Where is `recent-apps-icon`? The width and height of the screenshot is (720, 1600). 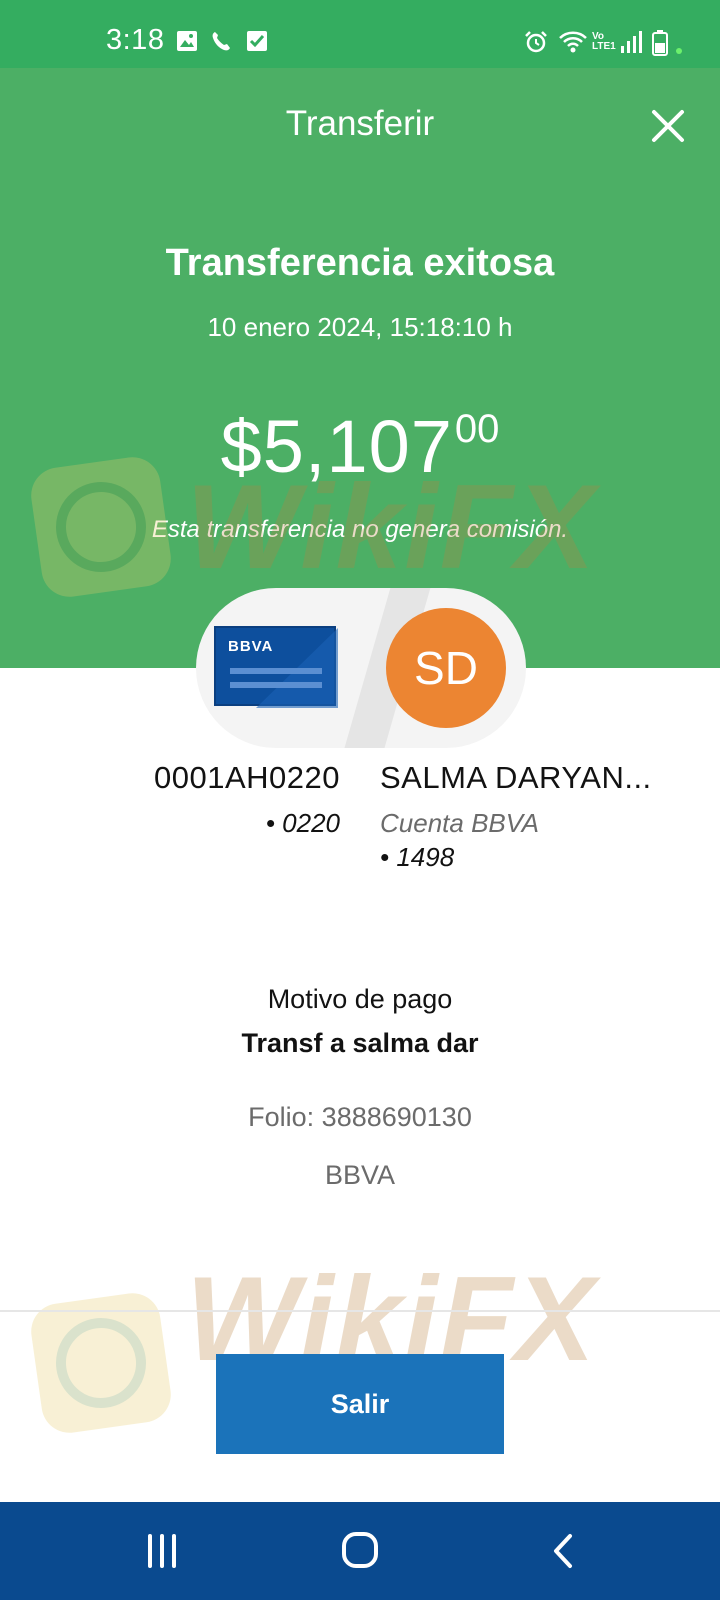
recent-apps-icon is located at coordinates (162, 1551).